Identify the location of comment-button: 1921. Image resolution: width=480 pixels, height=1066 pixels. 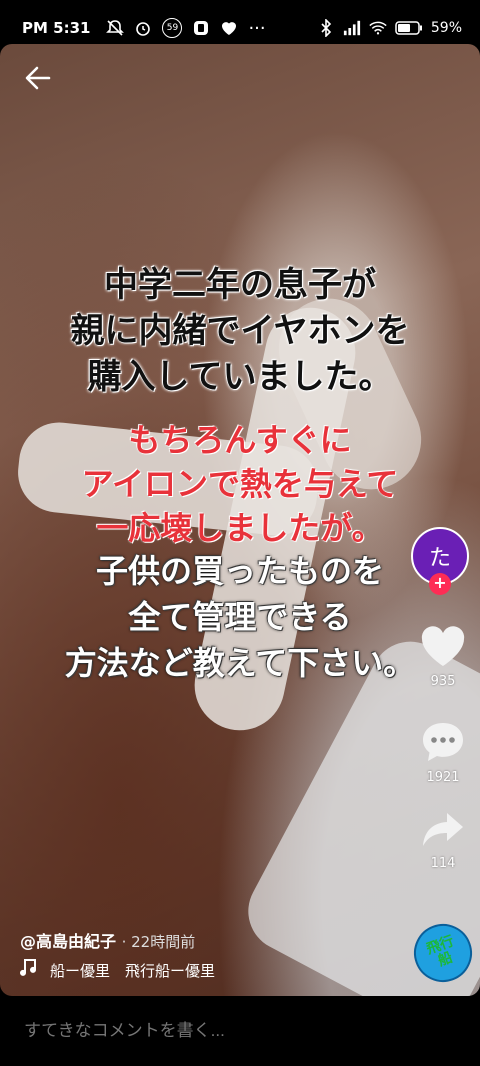
(443, 752).